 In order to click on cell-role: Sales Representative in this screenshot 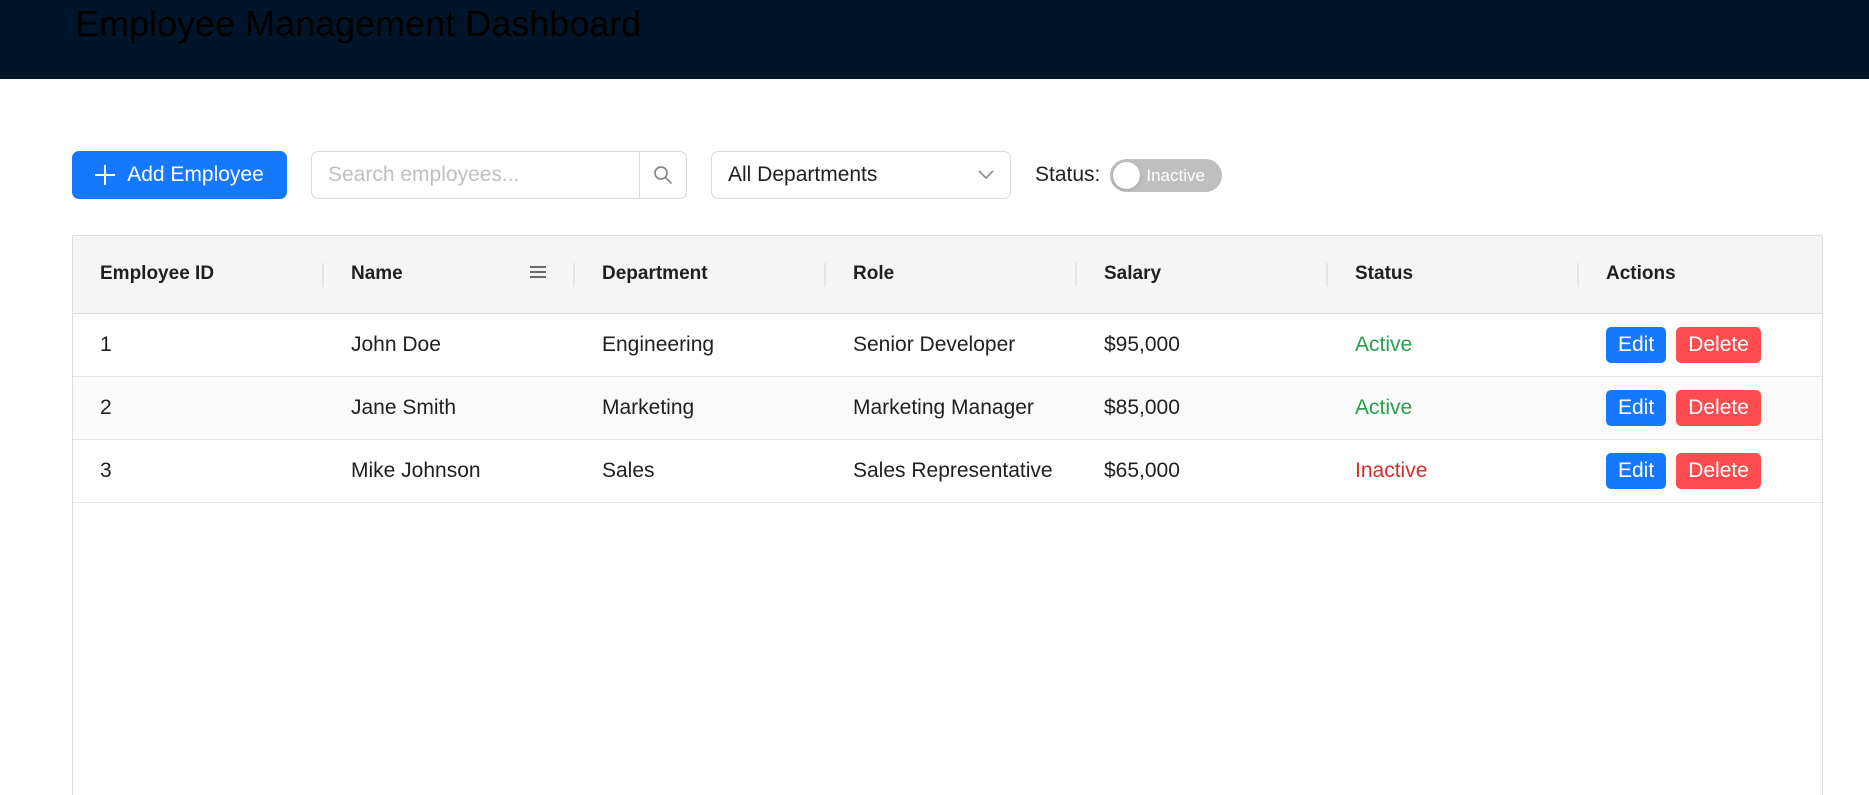, I will do `click(951, 471)`.